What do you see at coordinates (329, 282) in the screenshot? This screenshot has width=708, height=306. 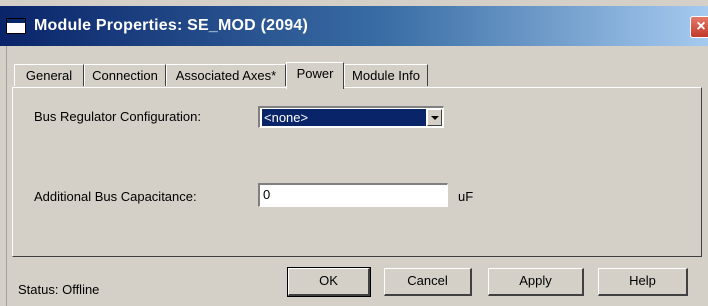 I see `ok-button: OK` at bounding box center [329, 282].